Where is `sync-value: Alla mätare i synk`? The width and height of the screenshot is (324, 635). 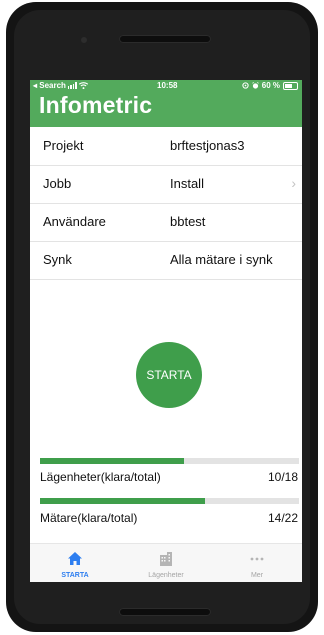 sync-value: Alla mätare i synk is located at coordinates (221, 259).